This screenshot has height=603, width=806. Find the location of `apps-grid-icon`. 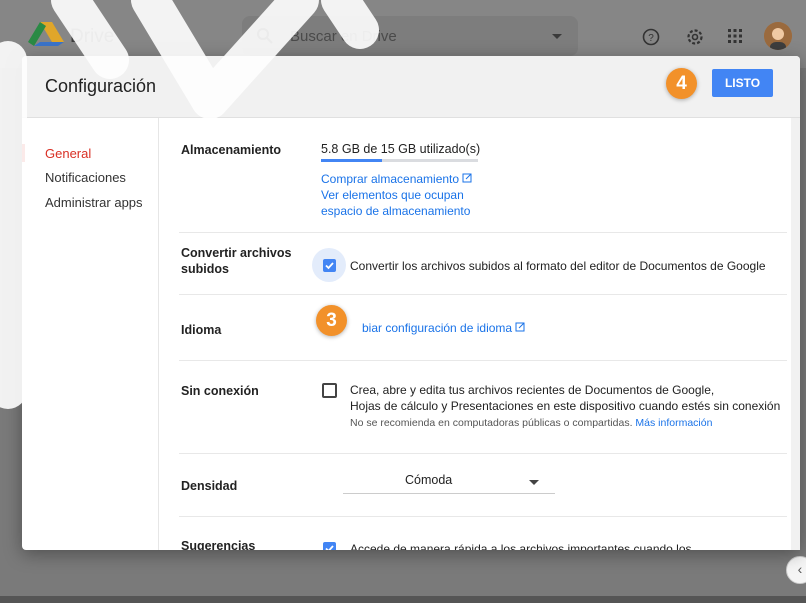

apps-grid-icon is located at coordinates (735, 36).